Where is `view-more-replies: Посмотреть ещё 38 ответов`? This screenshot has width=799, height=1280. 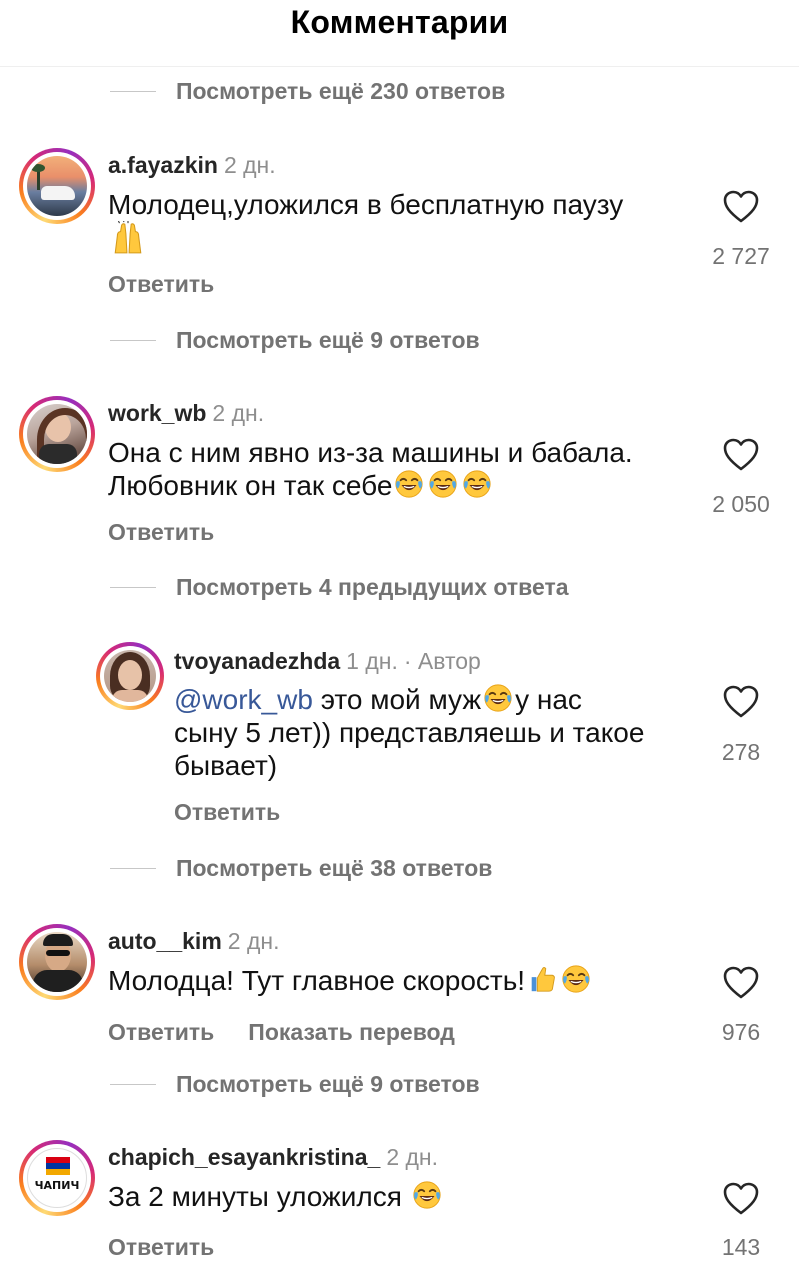
view-more-replies: Посмотреть ещё 38 ответов is located at coordinates (301, 868).